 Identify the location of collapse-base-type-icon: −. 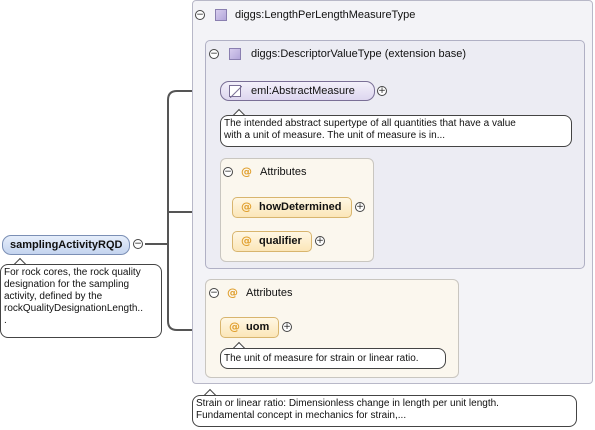
(214, 54).